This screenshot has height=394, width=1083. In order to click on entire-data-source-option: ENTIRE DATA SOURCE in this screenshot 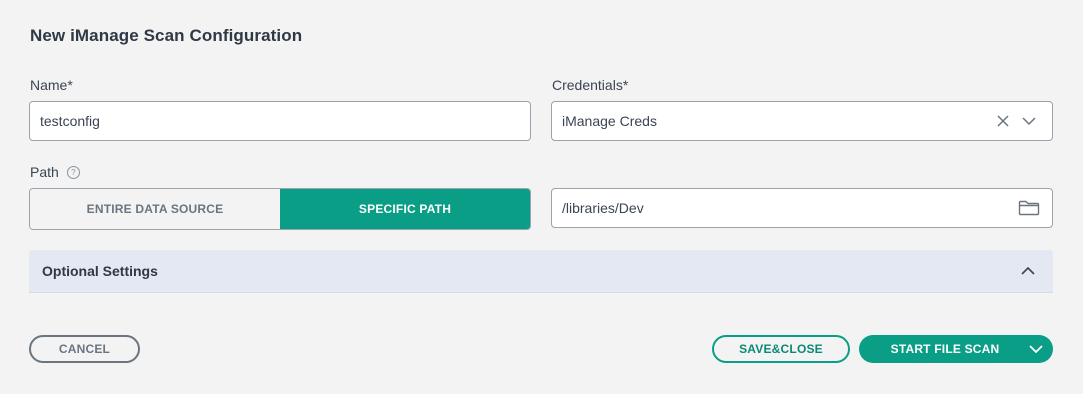, I will do `click(155, 209)`.